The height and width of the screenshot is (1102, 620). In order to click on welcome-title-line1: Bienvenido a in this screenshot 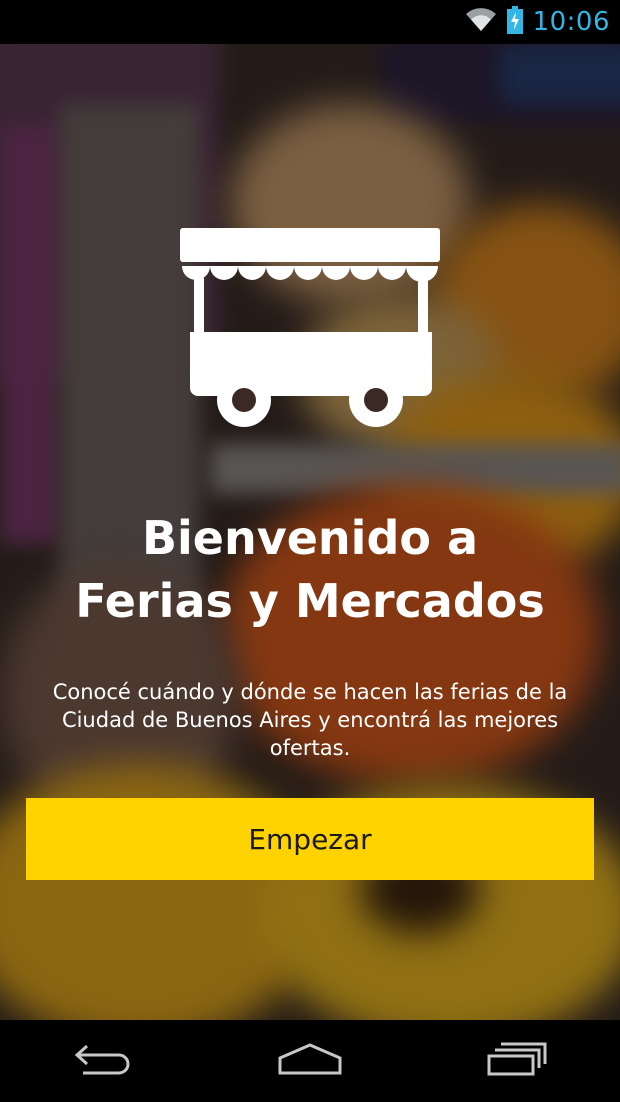, I will do `click(310, 538)`.